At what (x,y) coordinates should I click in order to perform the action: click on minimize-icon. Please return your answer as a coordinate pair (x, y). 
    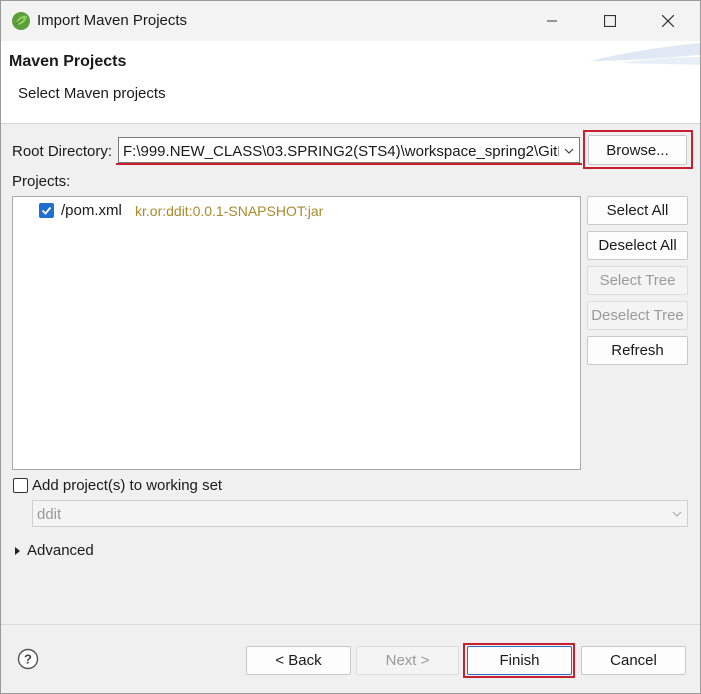
    Looking at the image, I should click on (552, 21).